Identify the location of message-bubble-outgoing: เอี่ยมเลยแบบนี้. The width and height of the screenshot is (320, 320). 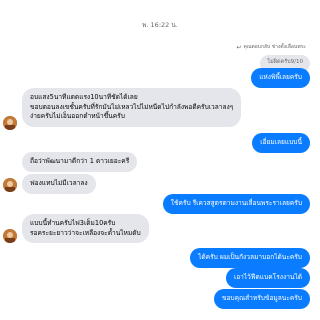
(281, 143).